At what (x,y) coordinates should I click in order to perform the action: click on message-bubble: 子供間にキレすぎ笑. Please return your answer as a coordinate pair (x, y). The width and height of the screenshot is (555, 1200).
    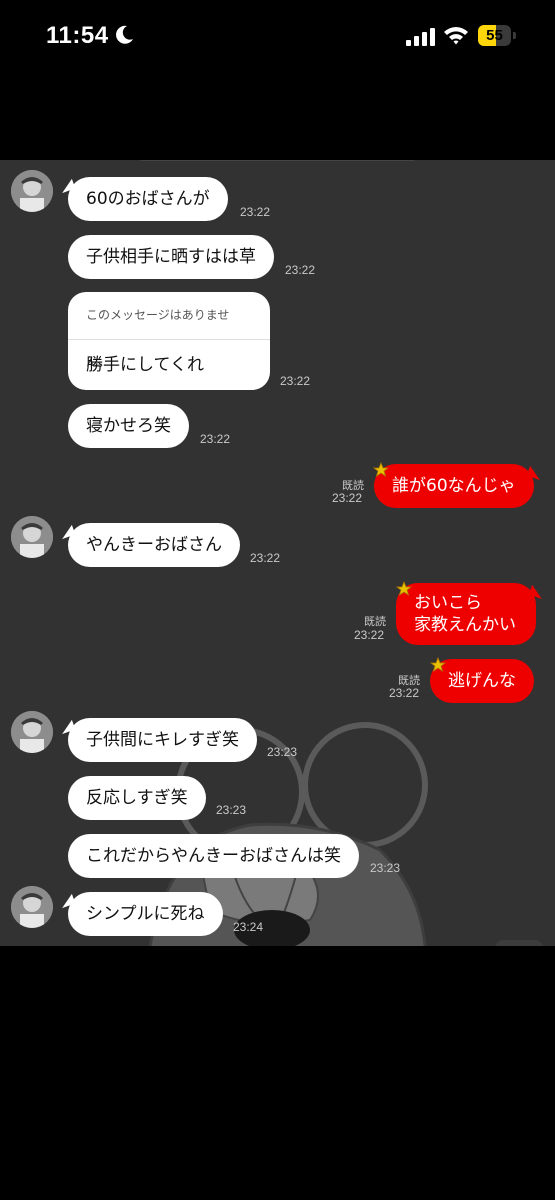
    Looking at the image, I should click on (162, 740).